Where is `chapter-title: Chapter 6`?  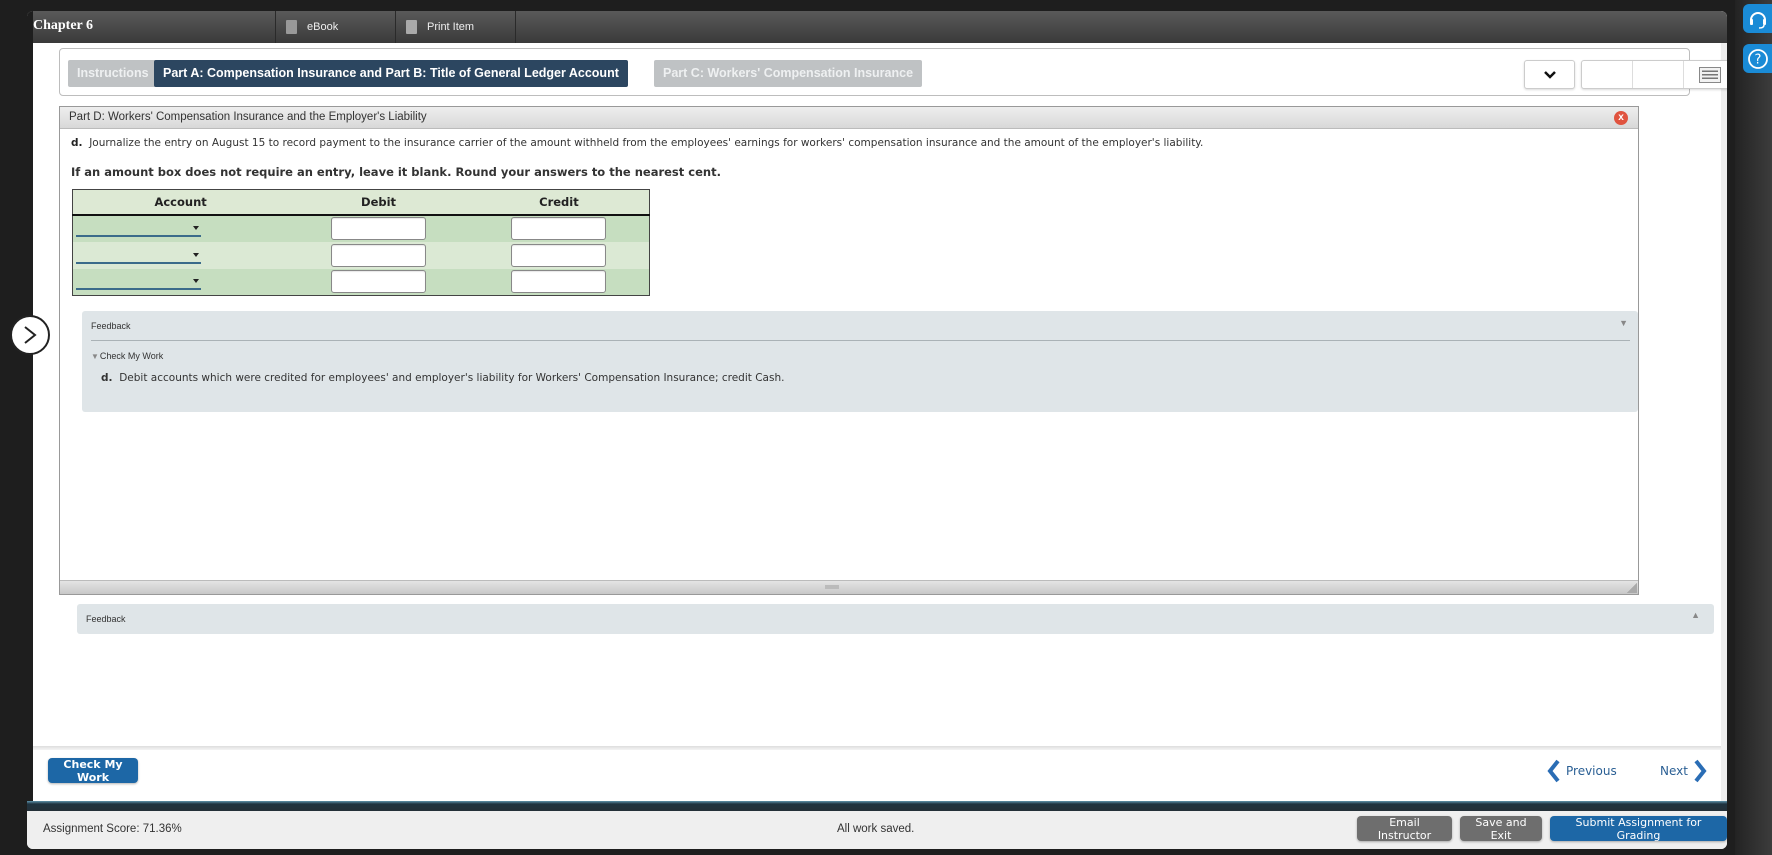 chapter-title: Chapter 6 is located at coordinates (63, 25).